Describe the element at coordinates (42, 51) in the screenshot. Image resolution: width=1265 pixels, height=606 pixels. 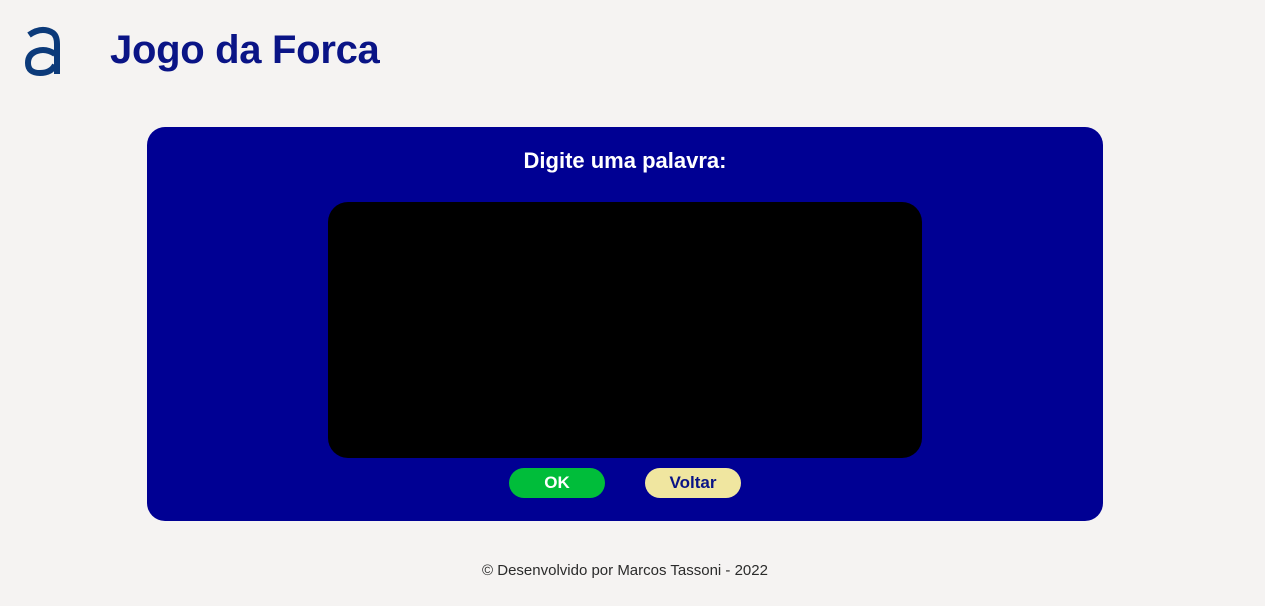
I see `alura-a-logo-icon` at that location.